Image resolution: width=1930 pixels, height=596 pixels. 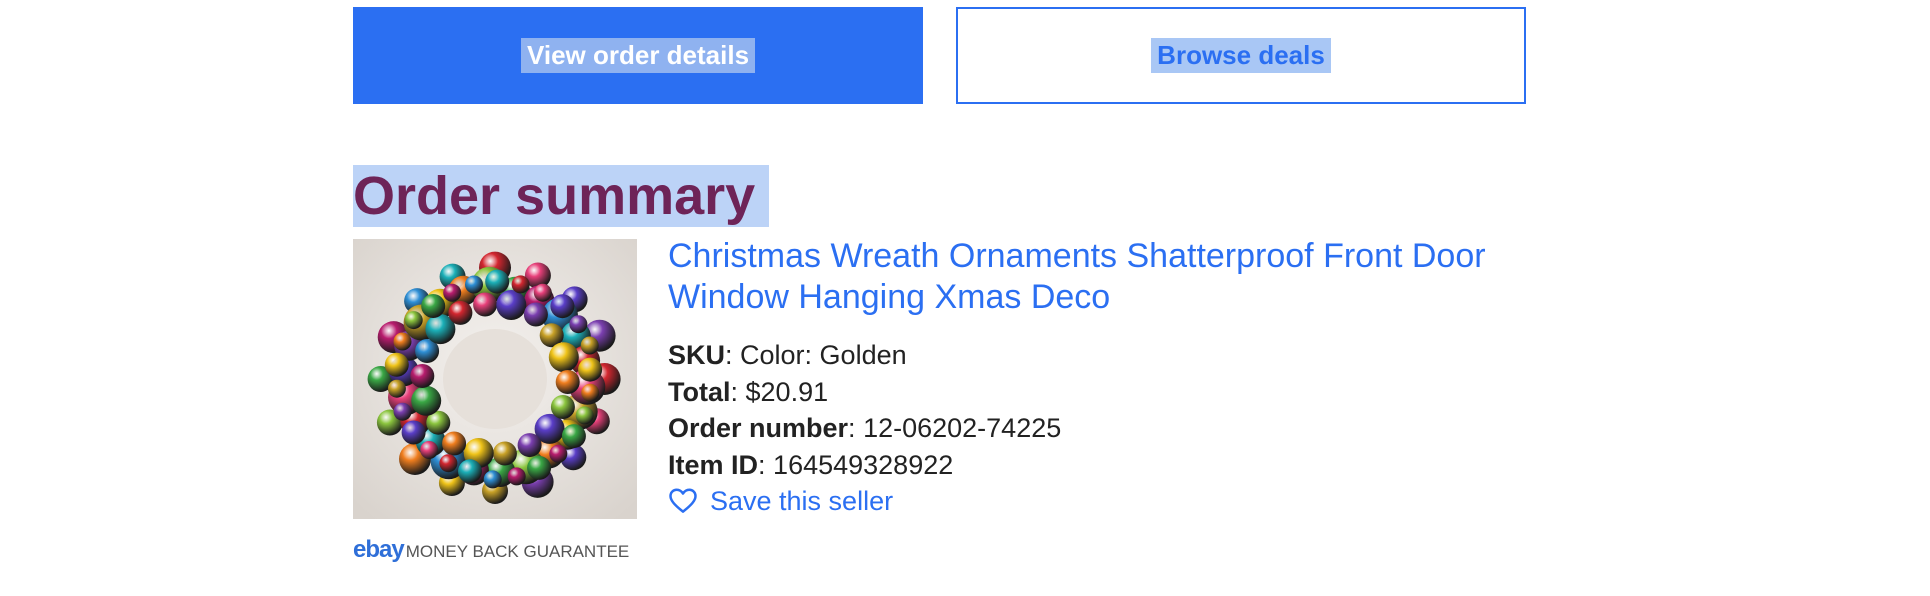 I want to click on browse-deals-label: Browse deals, so click(x=1241, y=55).